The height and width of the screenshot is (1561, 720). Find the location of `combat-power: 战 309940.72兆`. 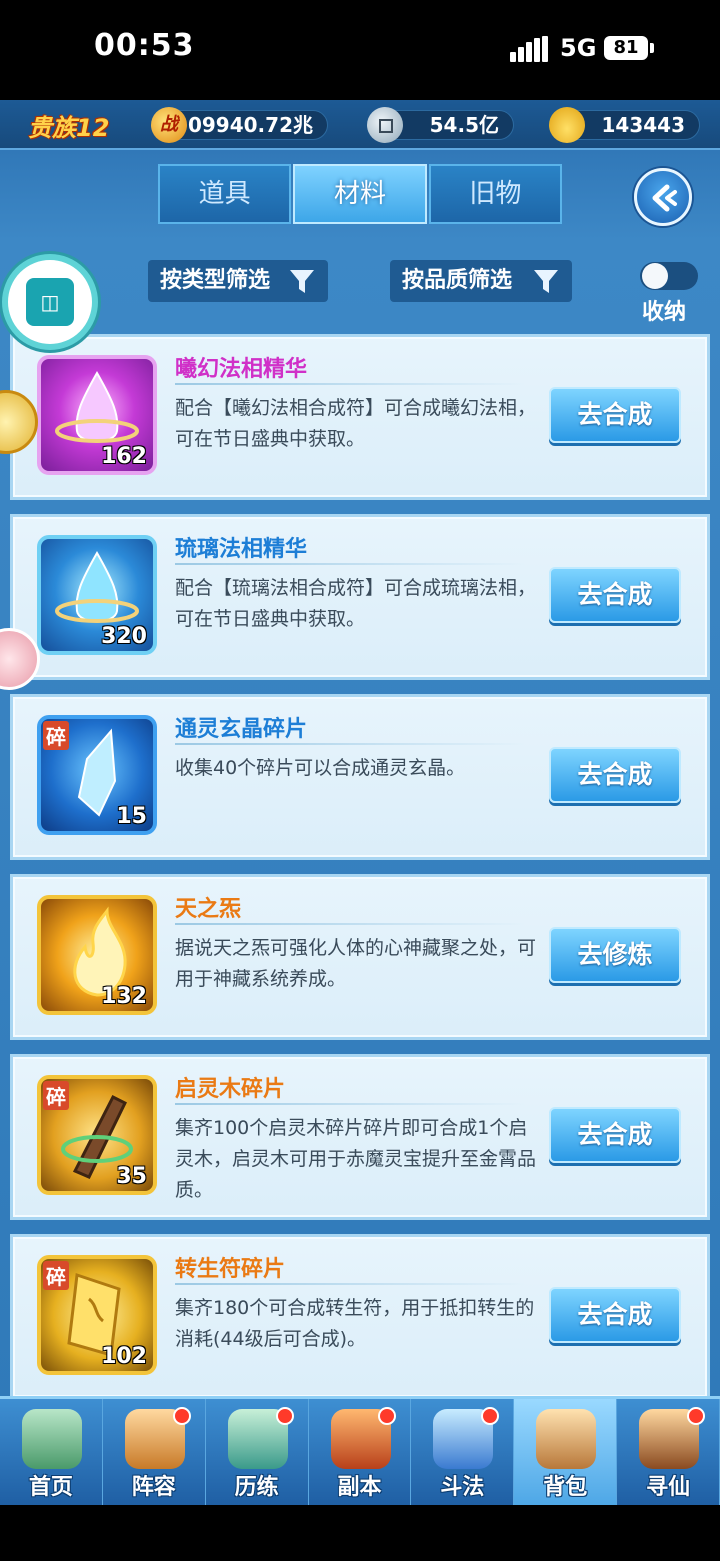

combat-power: 战 309940.72兆 is located at coordinates (239, 125).